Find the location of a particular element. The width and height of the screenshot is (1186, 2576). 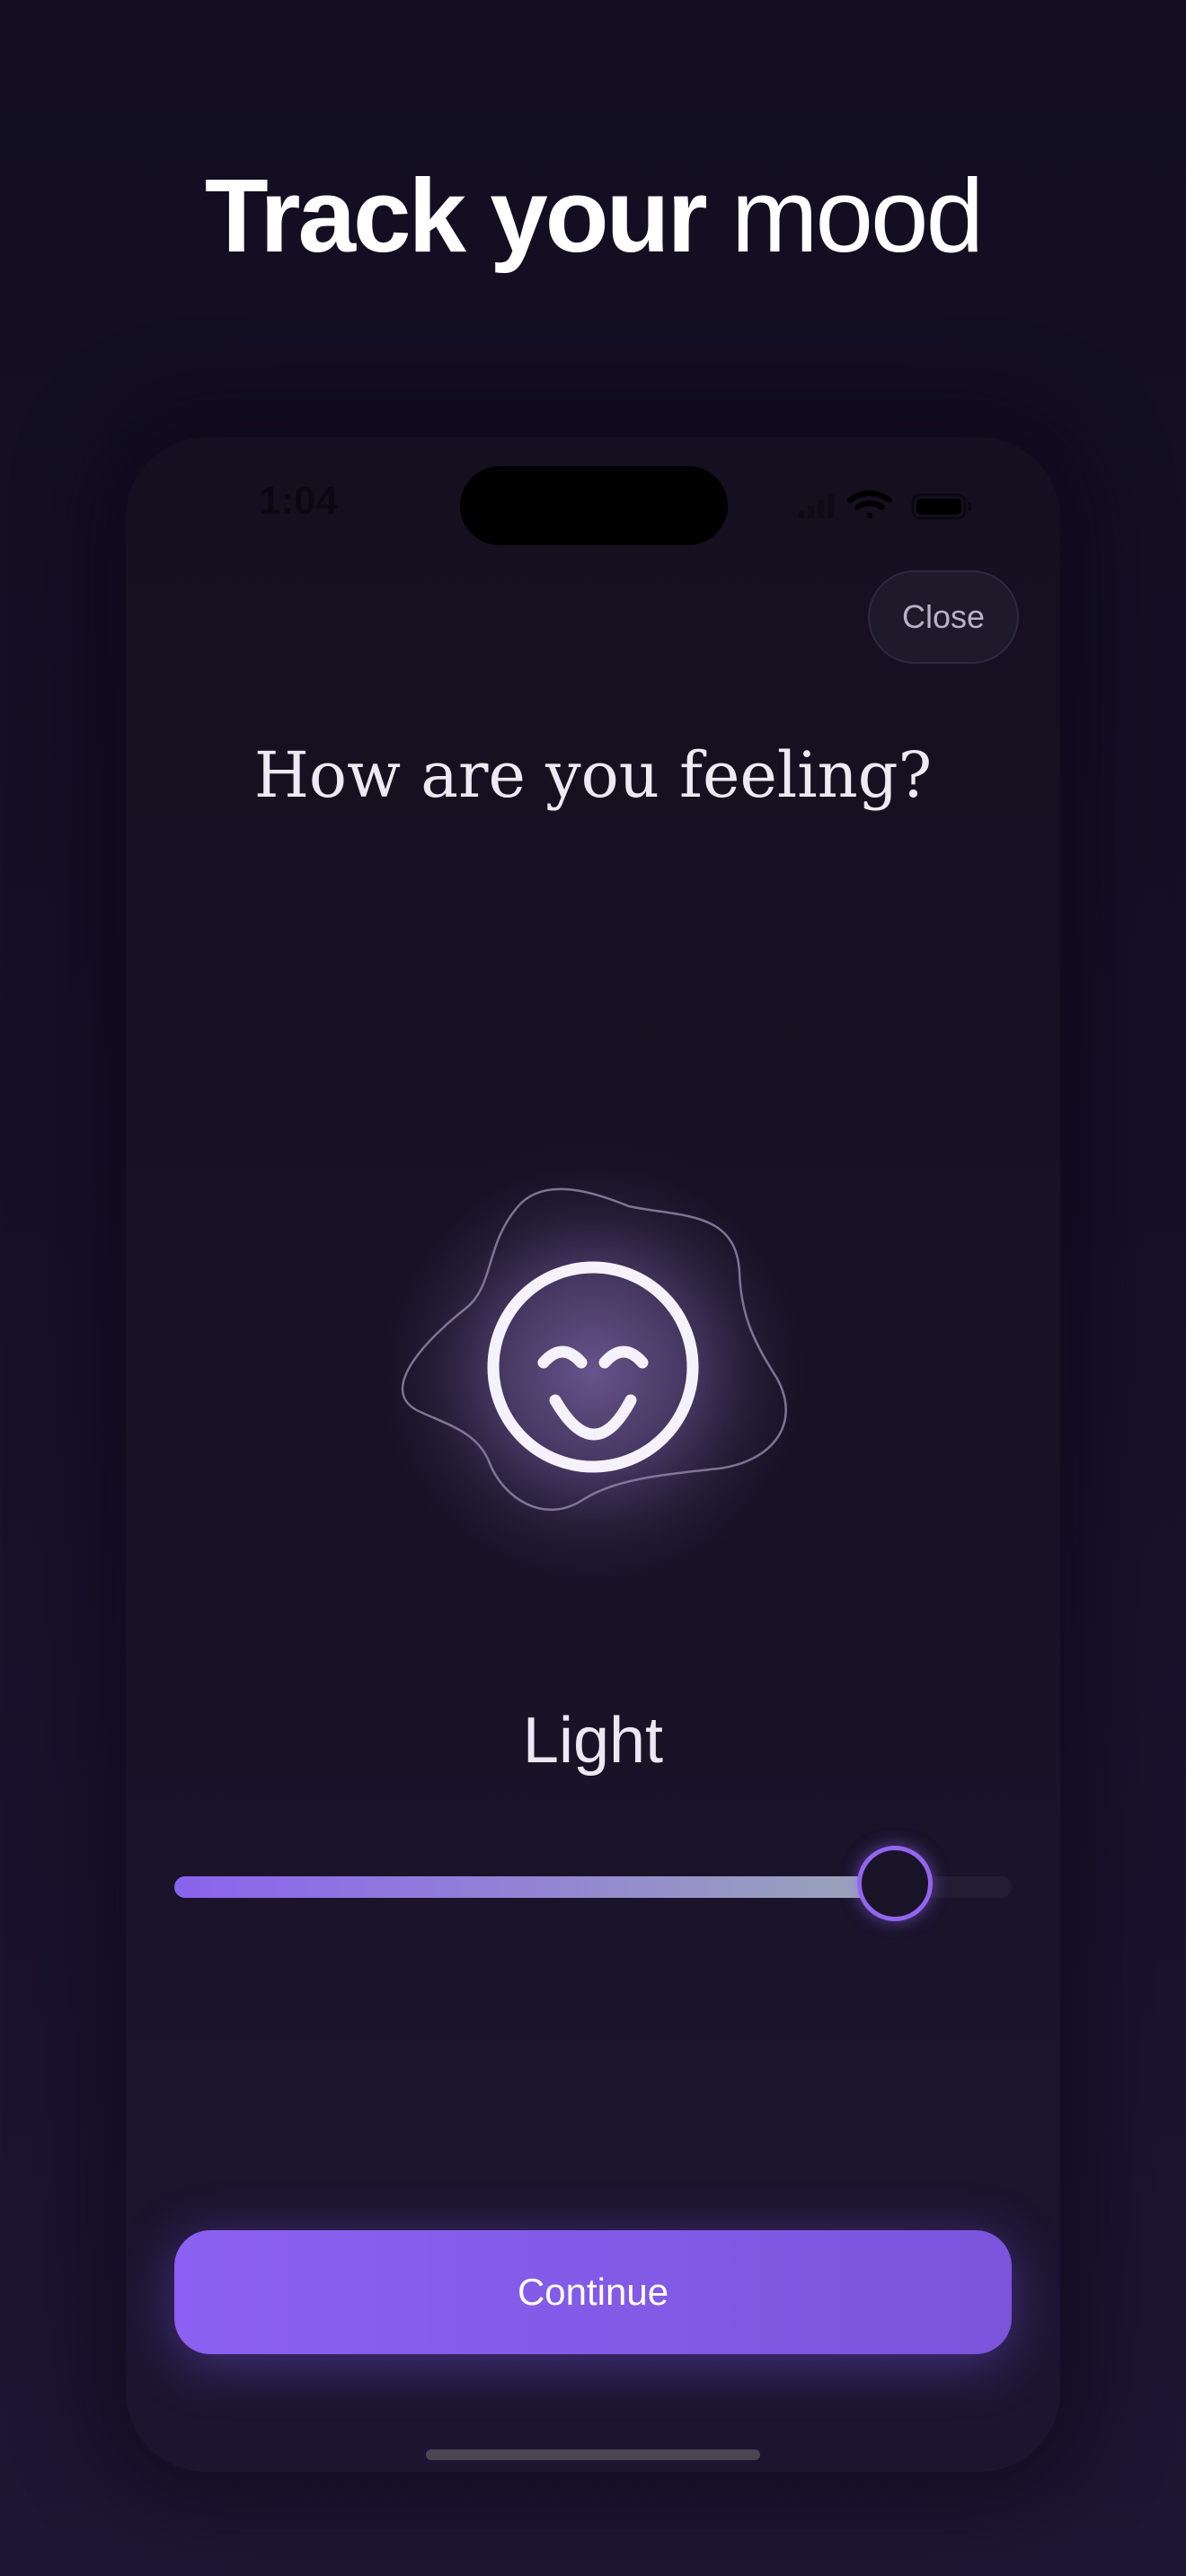

headline-strong: Track your is located at coordinates (456, 215).